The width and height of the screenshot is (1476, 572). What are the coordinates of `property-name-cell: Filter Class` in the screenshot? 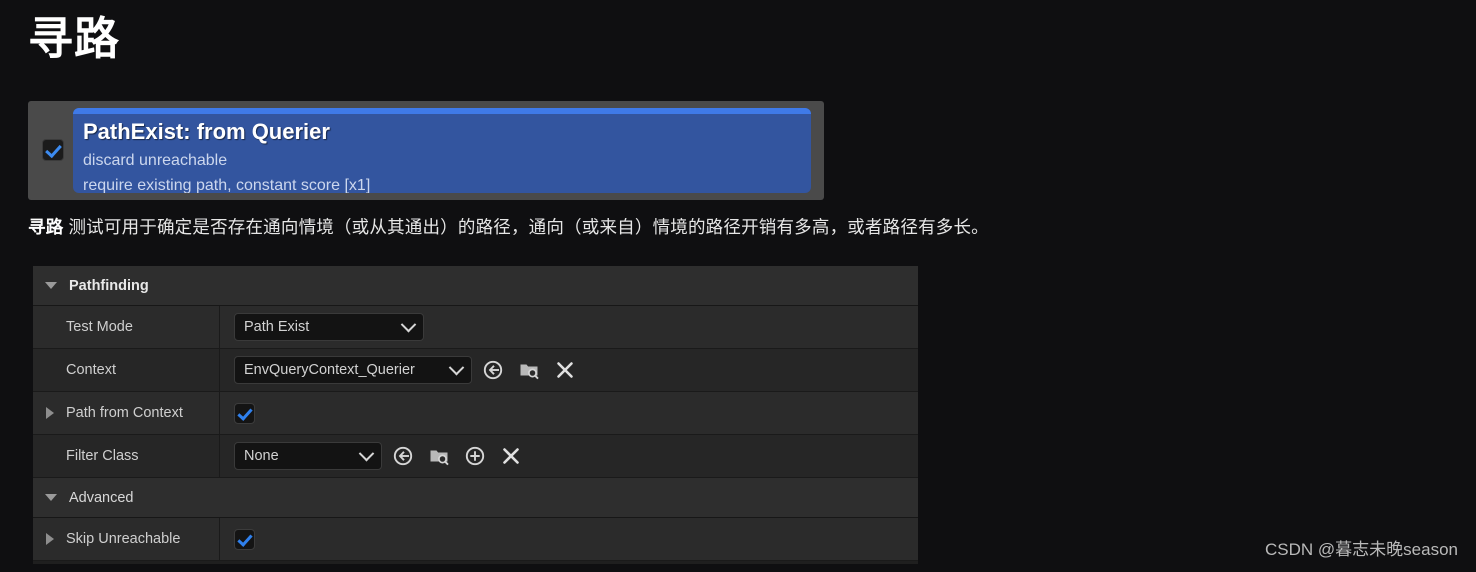 It's located at (126, 456).